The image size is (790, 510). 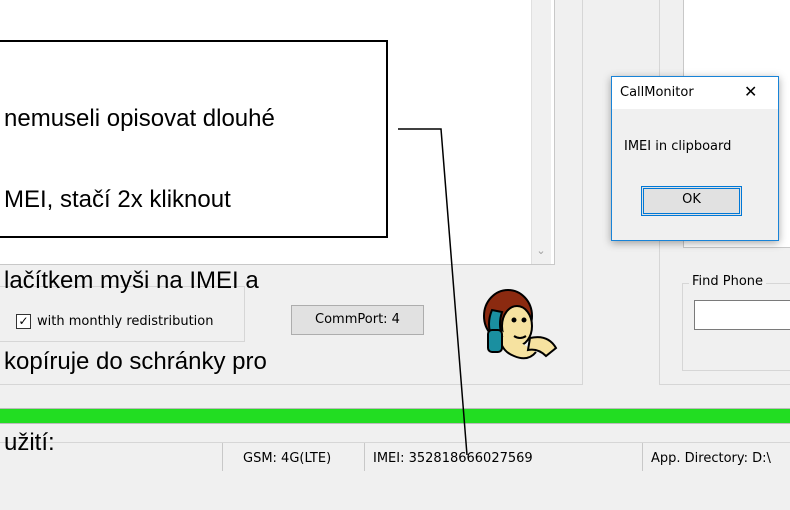 What do you see at coordinates (750, 91) in the screenshot?
I see `close-icon: ✕` at bounding box center [750, 91].